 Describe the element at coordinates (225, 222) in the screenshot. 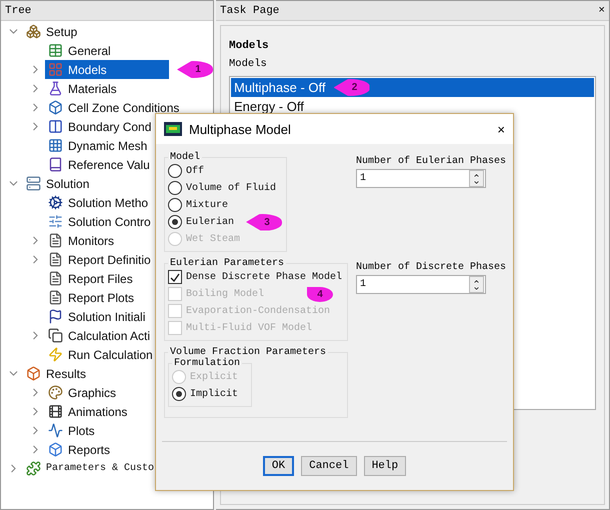

I see `radio-option: Eulerian 3` at that location.